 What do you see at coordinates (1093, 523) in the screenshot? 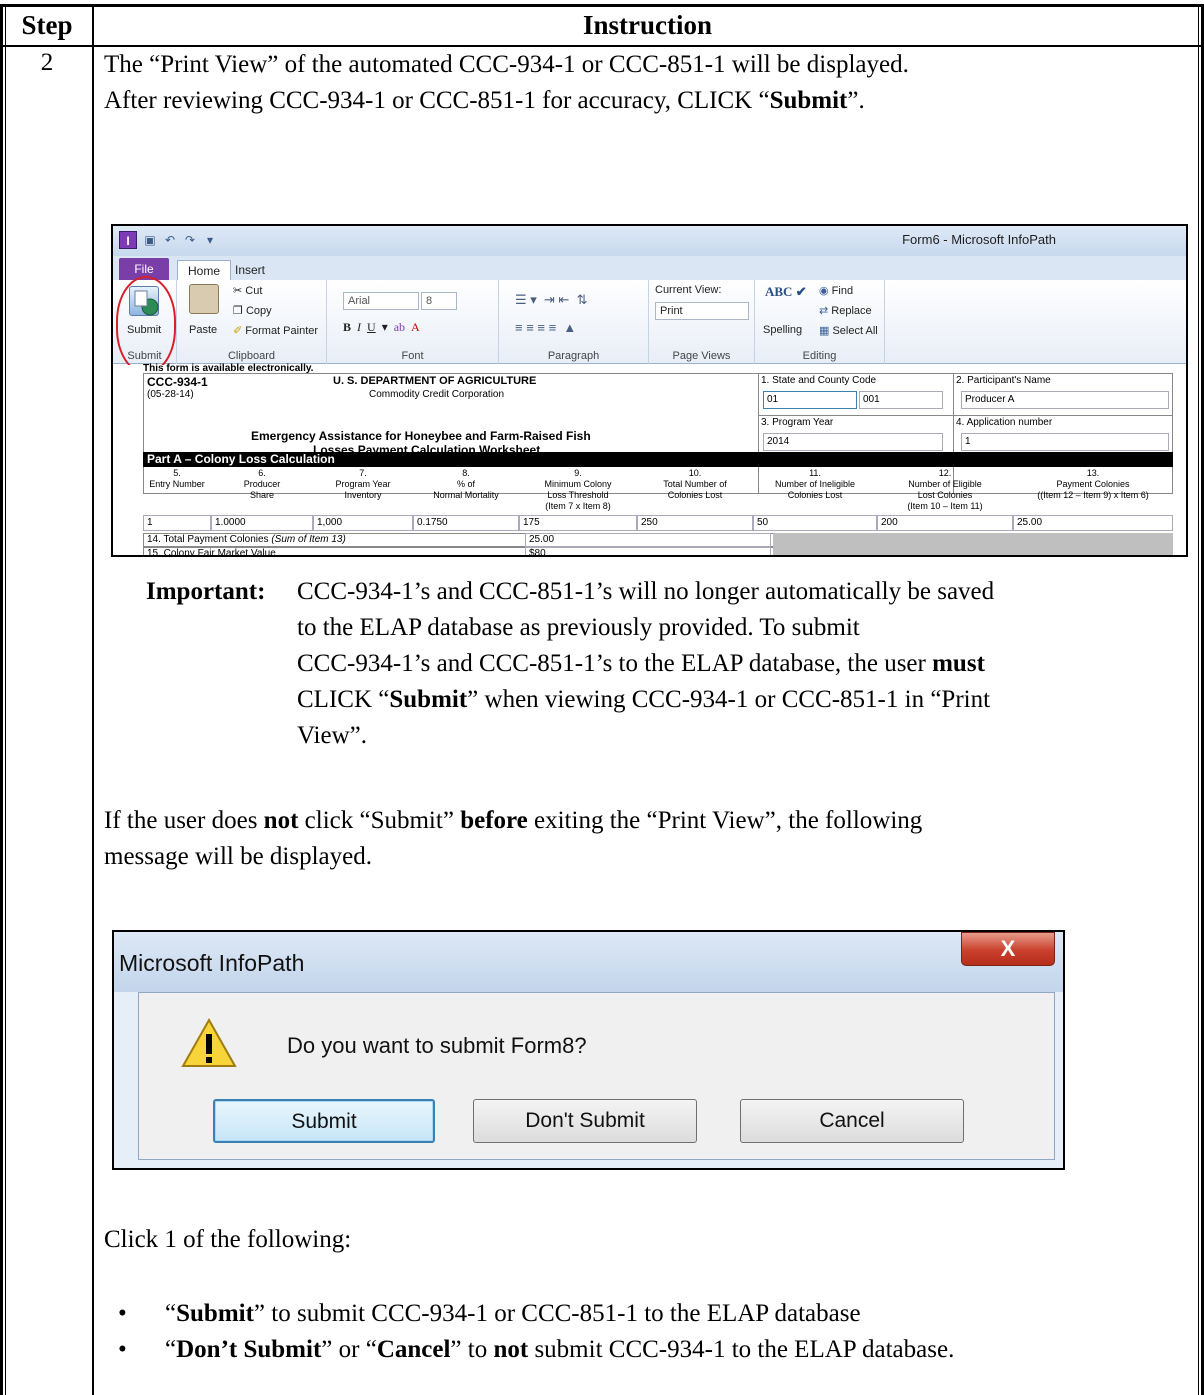
I see `table-cell: 25.00` at bounding box center [1093, 523].